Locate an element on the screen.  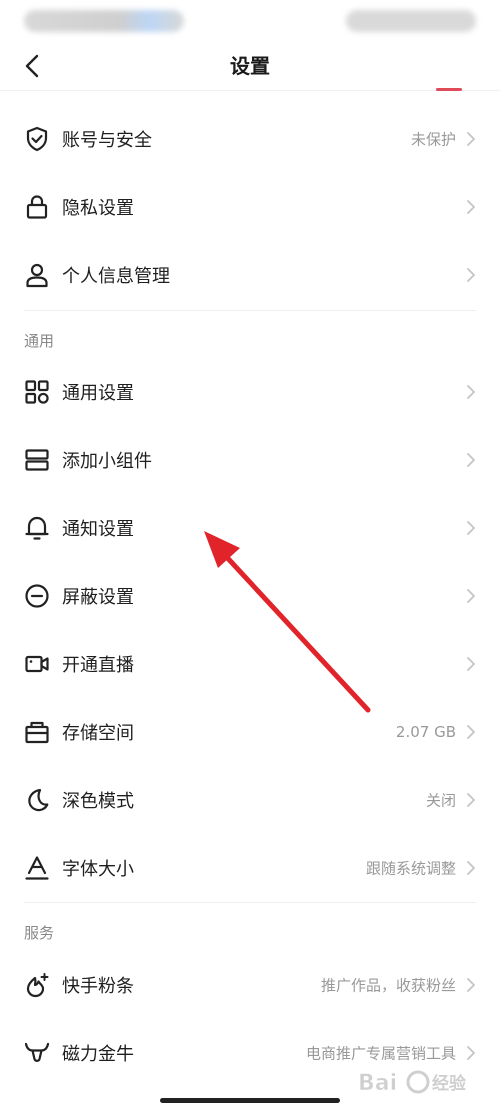
lock-icon is located at coordinates (37, 207).